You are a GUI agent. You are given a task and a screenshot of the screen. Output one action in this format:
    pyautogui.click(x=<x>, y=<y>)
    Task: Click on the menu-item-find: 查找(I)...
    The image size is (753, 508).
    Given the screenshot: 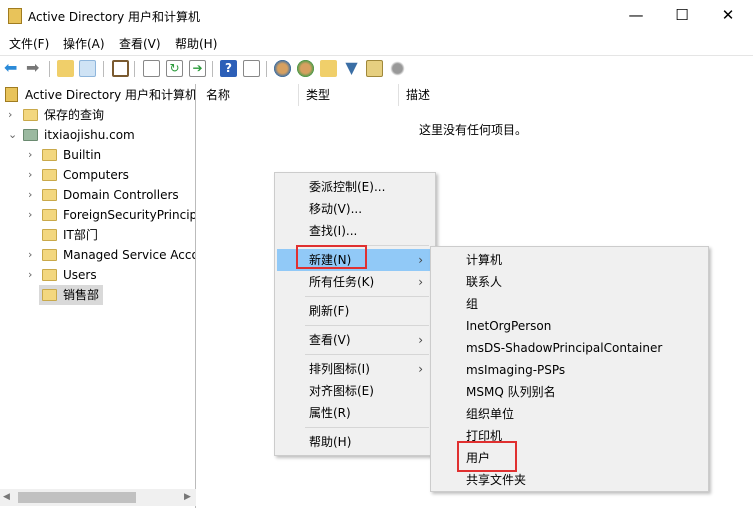 What is the action you would take?
    pyautogui.click(x=355, y=231)
    